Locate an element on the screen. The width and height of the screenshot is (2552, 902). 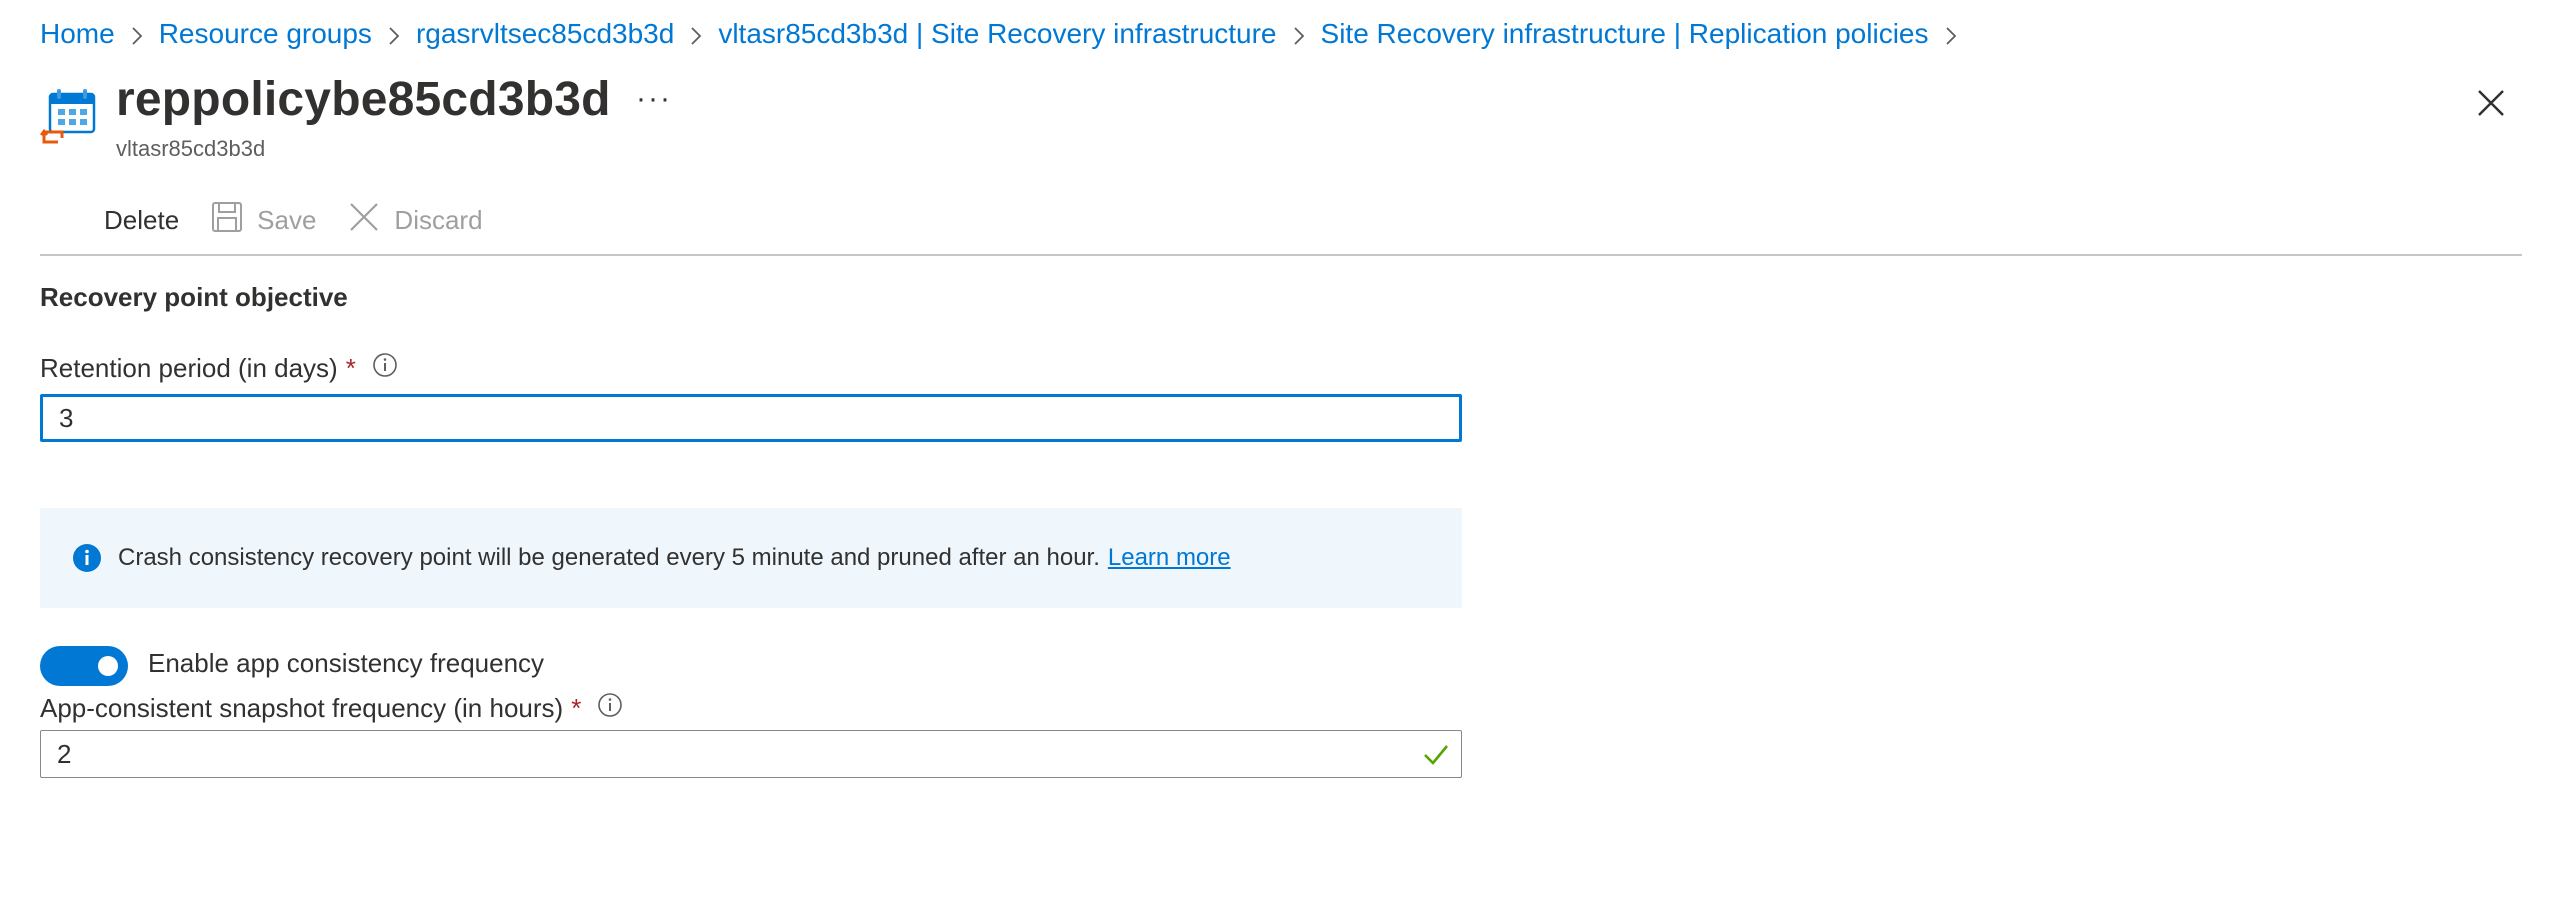
save-label: Save is located at coordinates (287, 219).